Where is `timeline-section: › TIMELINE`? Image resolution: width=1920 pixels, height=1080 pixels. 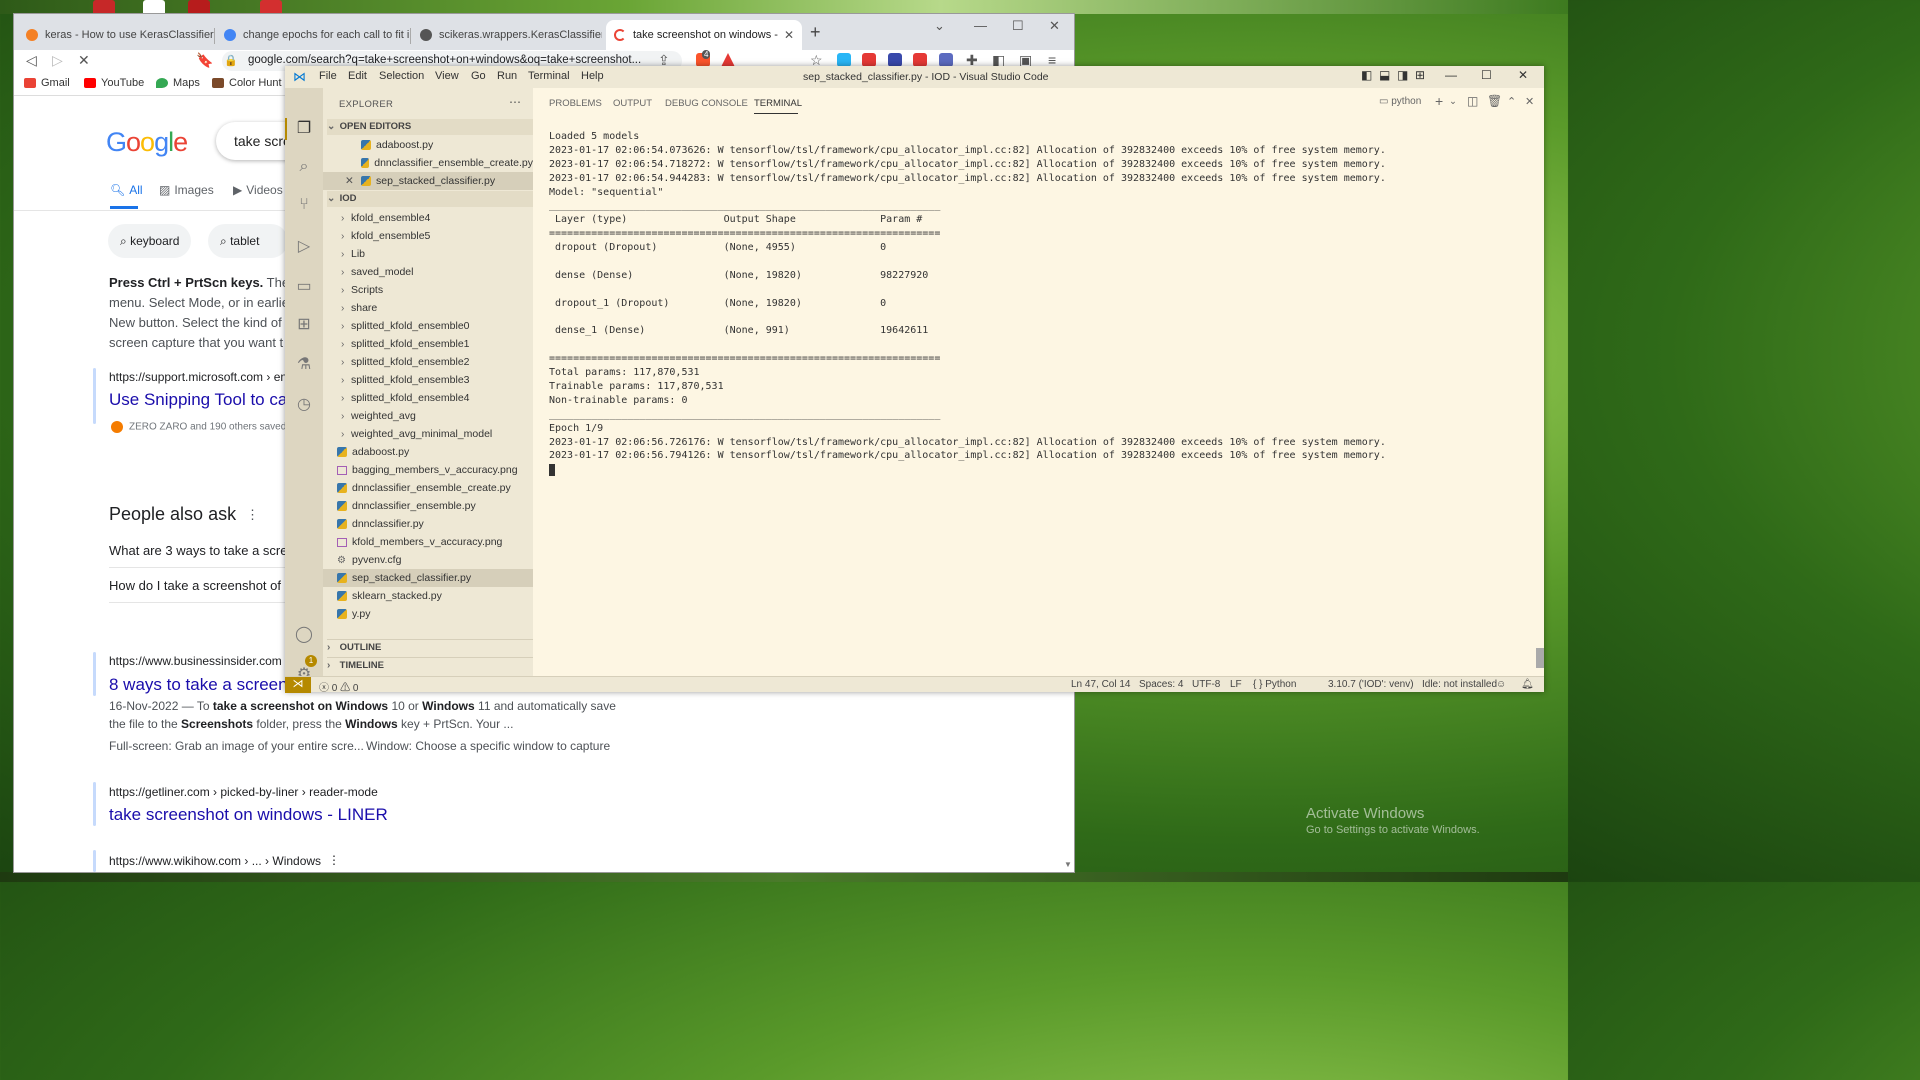 timeline-section: › TIMELINE is located at coordinates (430, 665).